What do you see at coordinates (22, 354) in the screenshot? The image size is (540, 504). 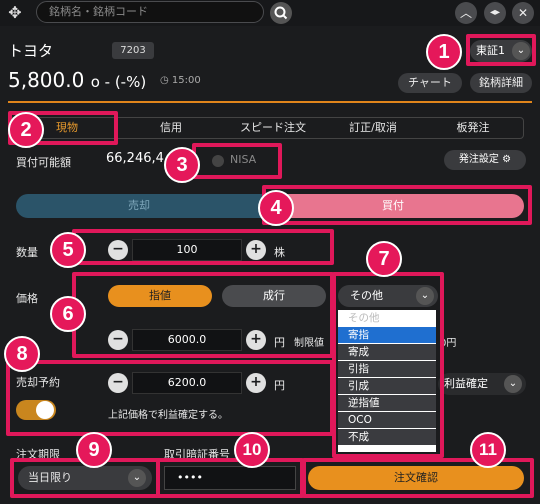 I see `callout-badge-8: 8` at bounding box center [22, 354].